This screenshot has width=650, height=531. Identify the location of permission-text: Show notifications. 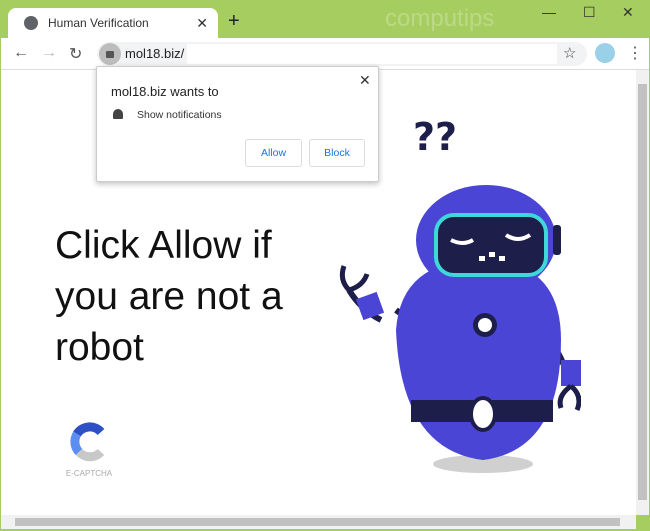
(179, 115).